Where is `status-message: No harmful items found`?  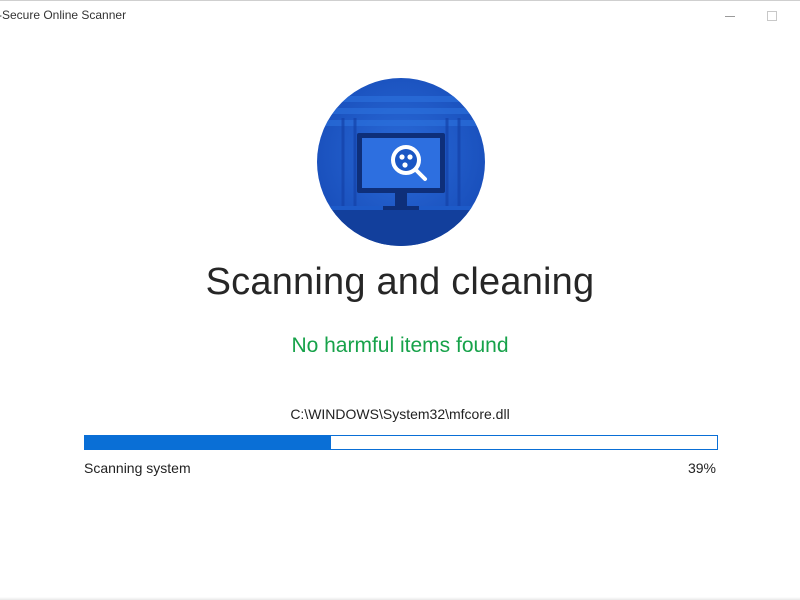
status-message: No harmful items found is located at coordinates (400, 345).